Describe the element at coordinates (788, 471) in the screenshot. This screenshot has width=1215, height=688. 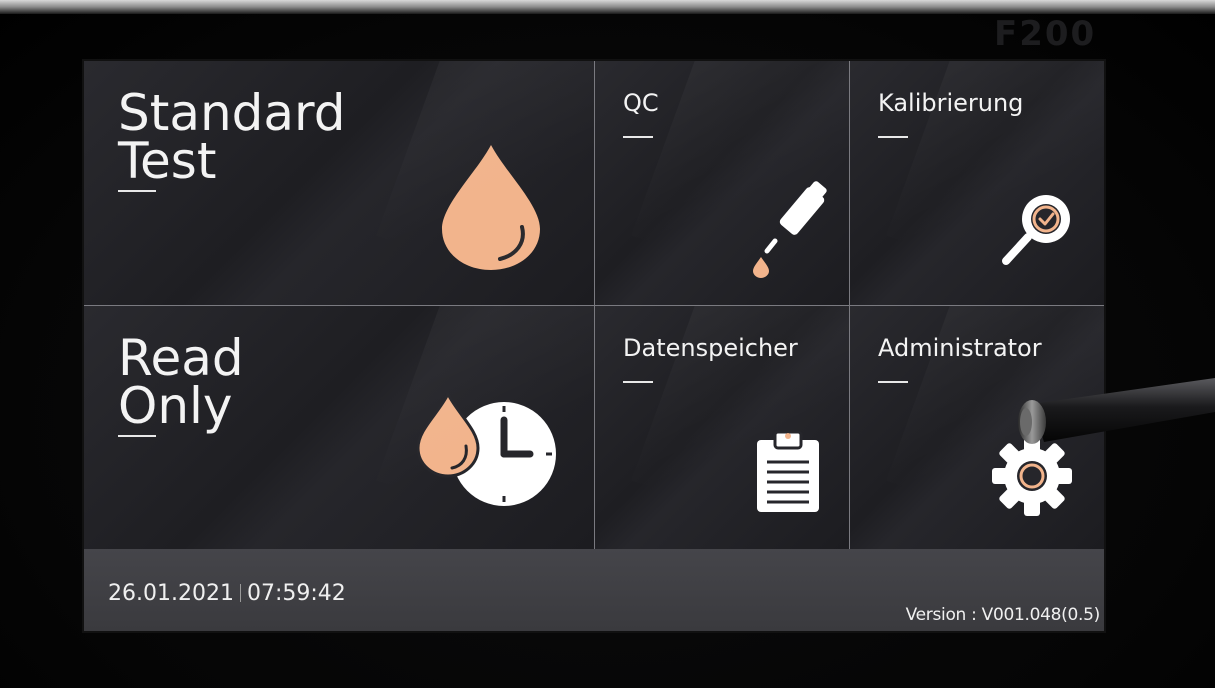
I see `clipboard-icon` at that location.